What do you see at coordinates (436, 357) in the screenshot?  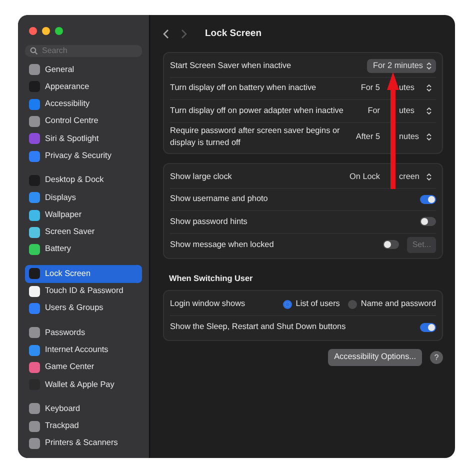 I see `help-button: ?` at bounding box center [436, 357].